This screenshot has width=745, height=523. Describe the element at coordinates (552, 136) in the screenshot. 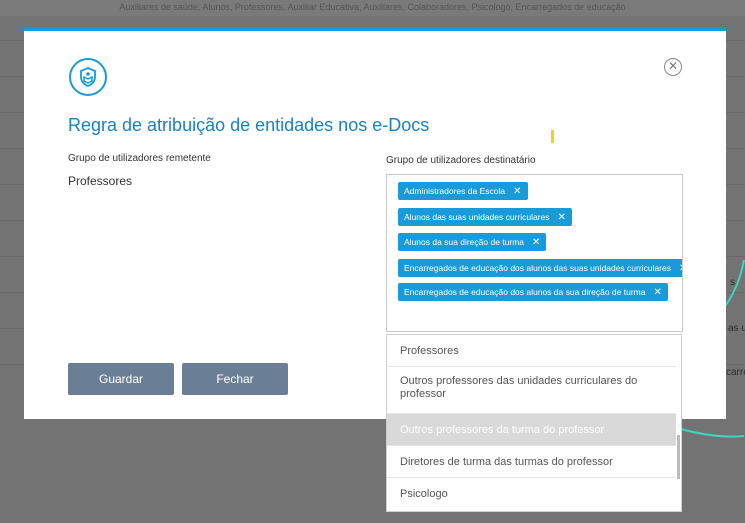

I see `cursor-marker` at that location.